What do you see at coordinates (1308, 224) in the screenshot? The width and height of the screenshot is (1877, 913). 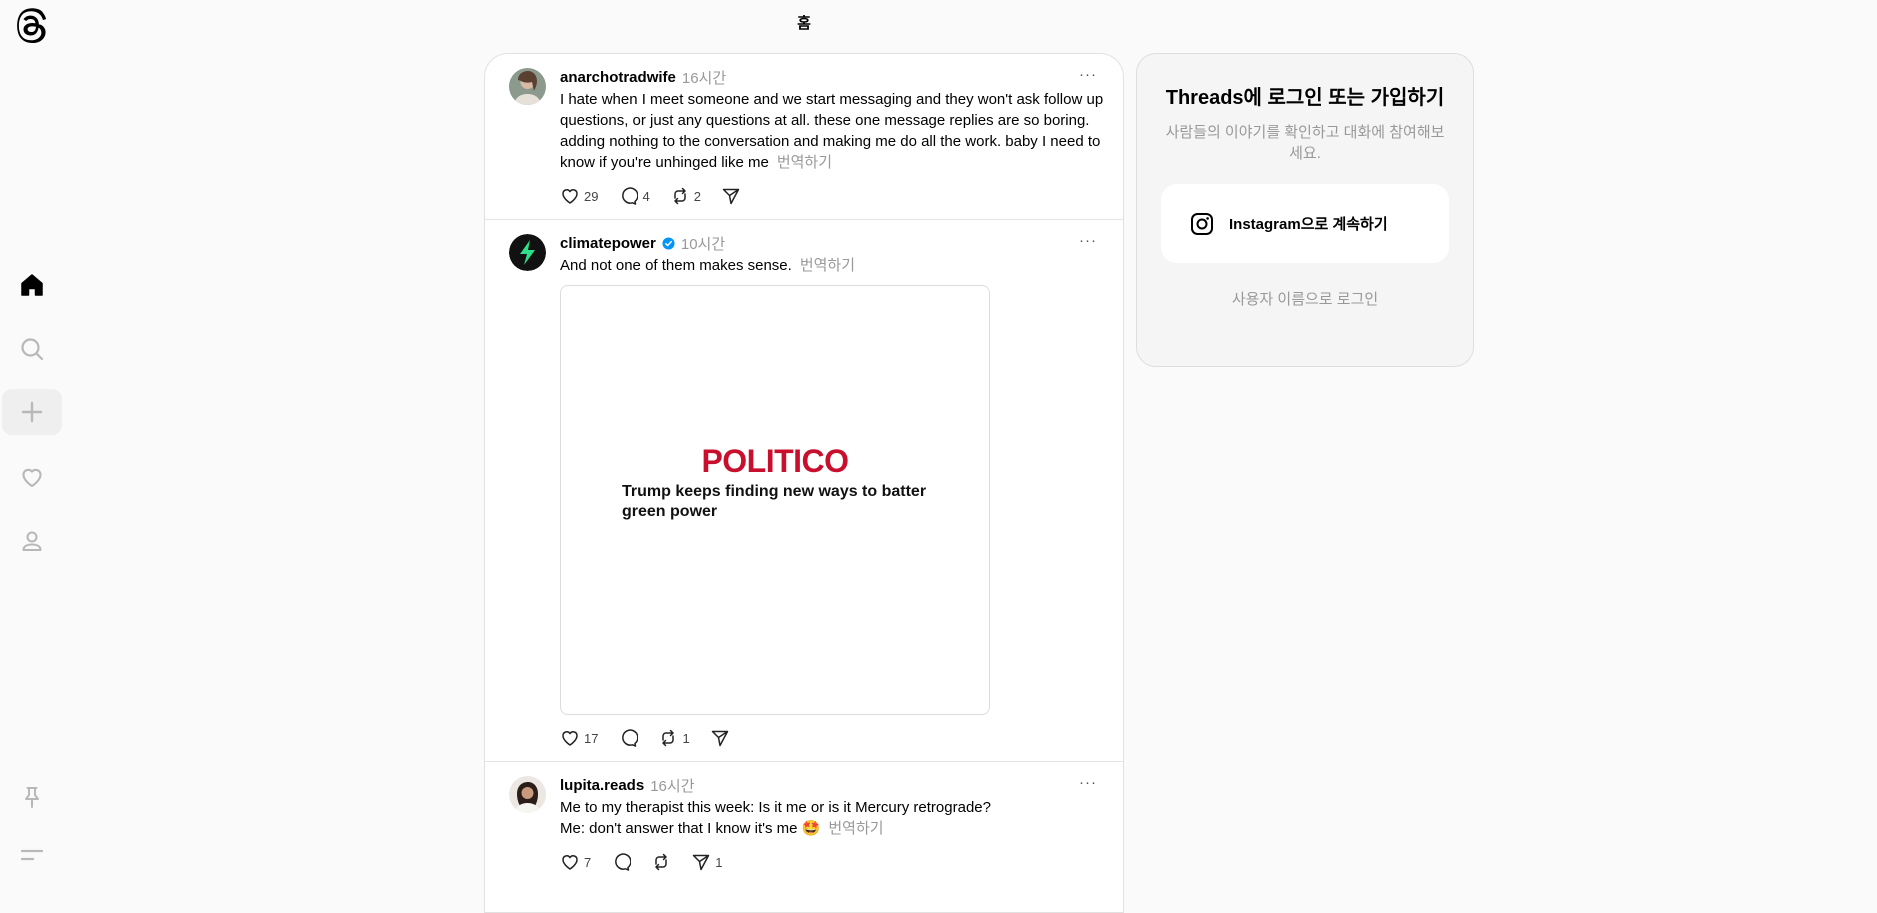 I see `instagram-login-label: Instagram으로 계속하기` at bounding box center [1308, 224].